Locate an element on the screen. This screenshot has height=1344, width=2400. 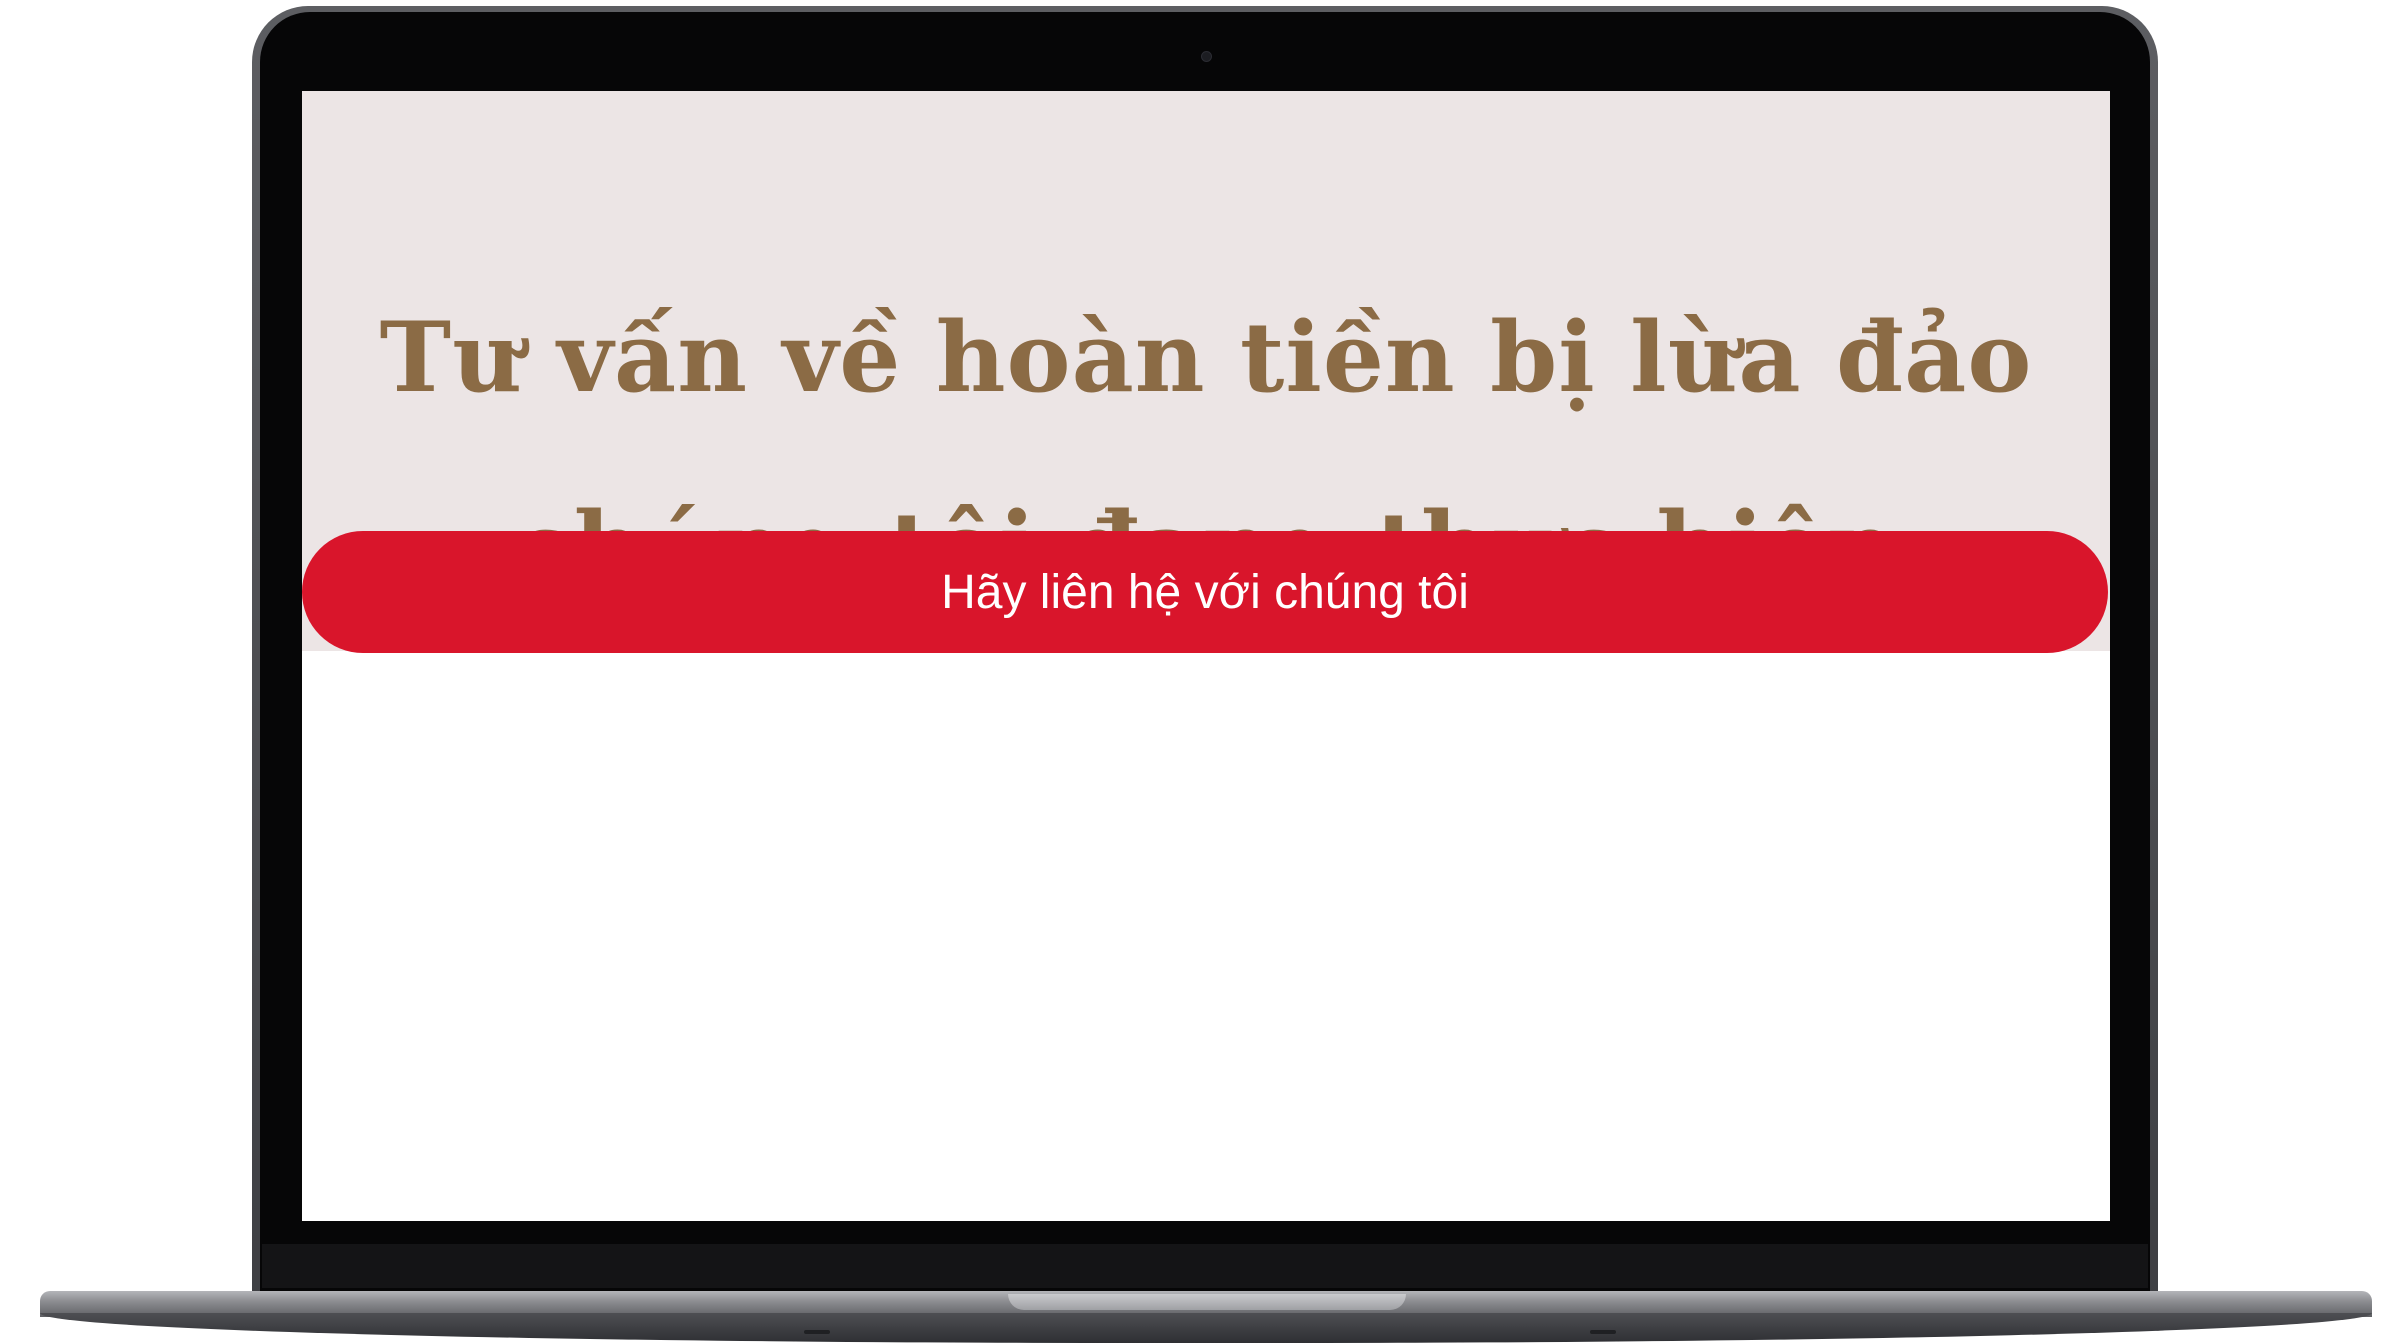
laptop-hinge-notch is located at coordinates (1207, 1302).